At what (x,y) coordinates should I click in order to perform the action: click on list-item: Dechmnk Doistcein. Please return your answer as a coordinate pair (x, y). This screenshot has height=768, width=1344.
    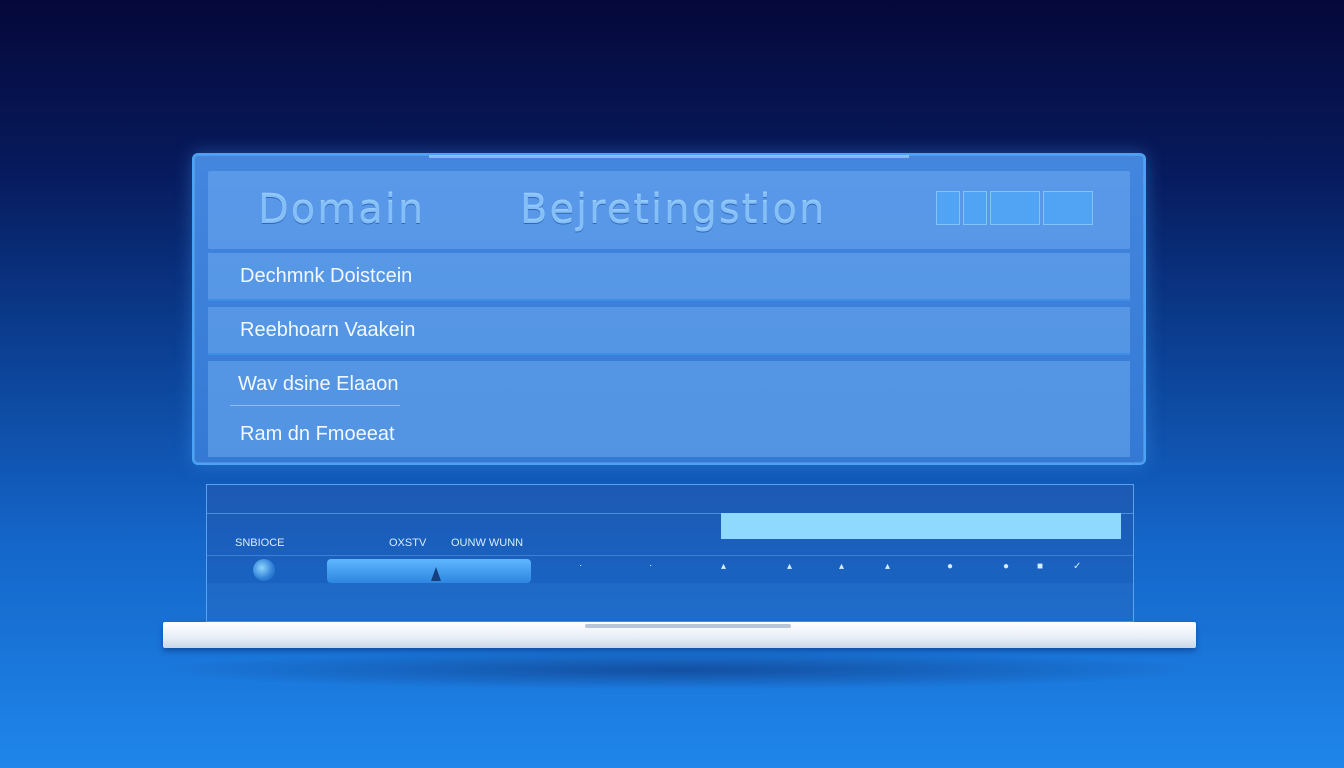
    Looking at the image, I should click on (669, 277).